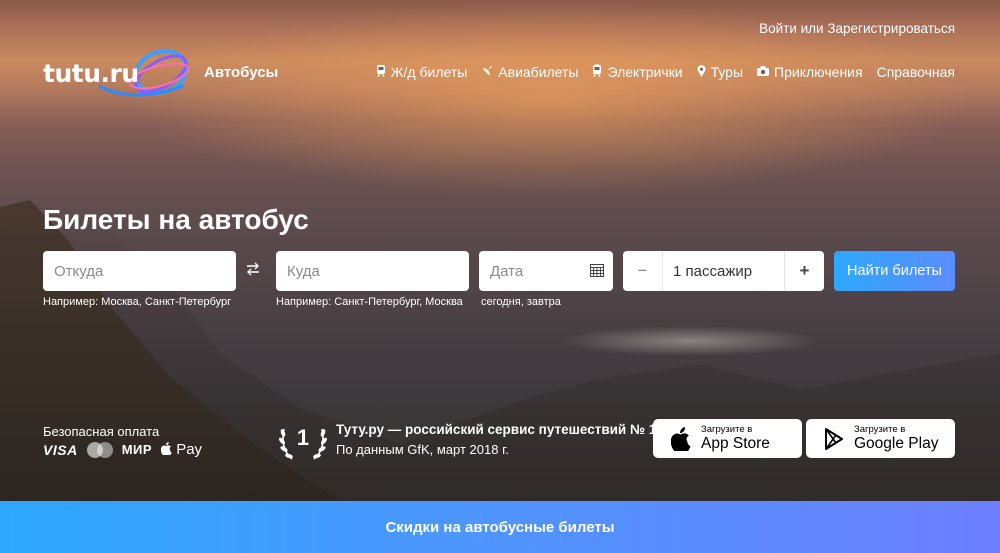  I want to click on to-hint: Например: Санкт-Петербург, Москва, so click(369, 302).